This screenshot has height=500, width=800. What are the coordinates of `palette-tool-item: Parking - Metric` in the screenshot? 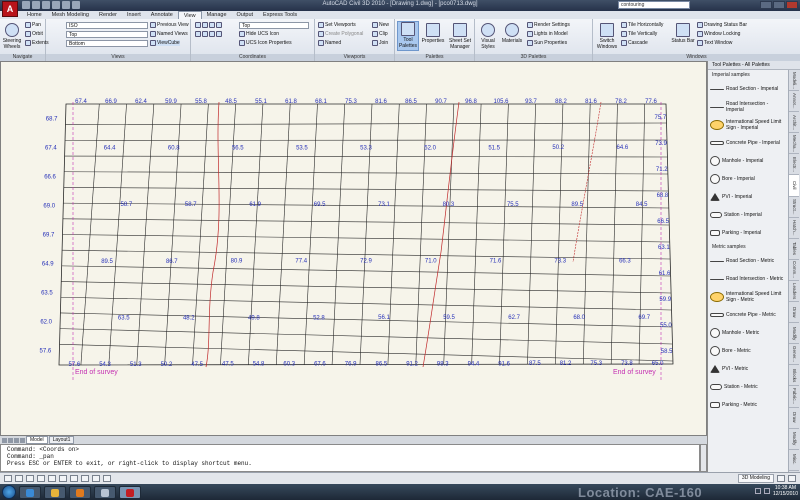 It's located at (748, 405).